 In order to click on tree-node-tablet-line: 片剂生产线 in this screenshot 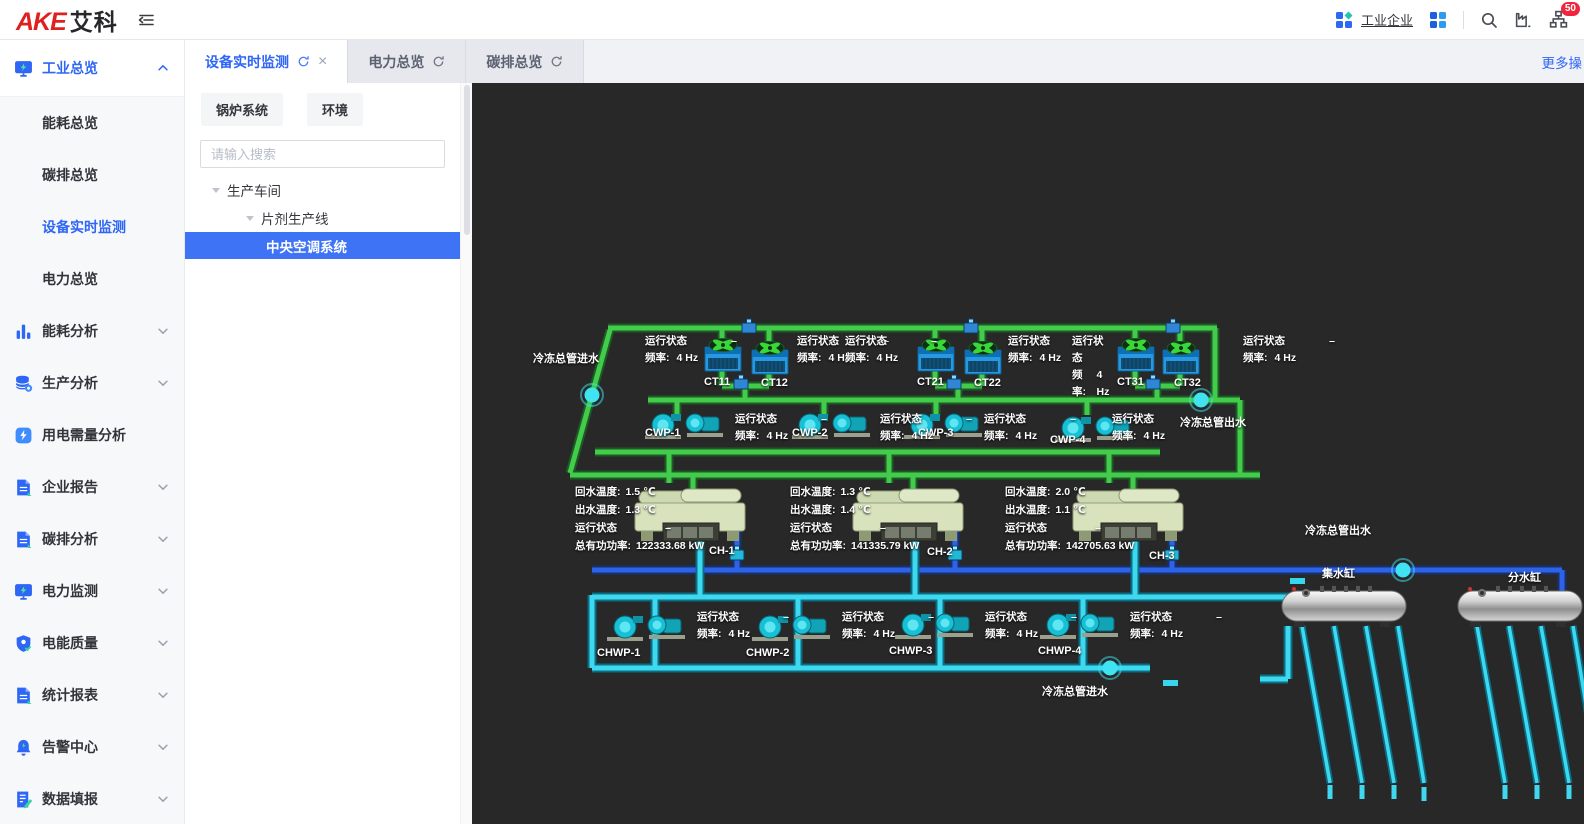, I will do `click(322, 218)`.